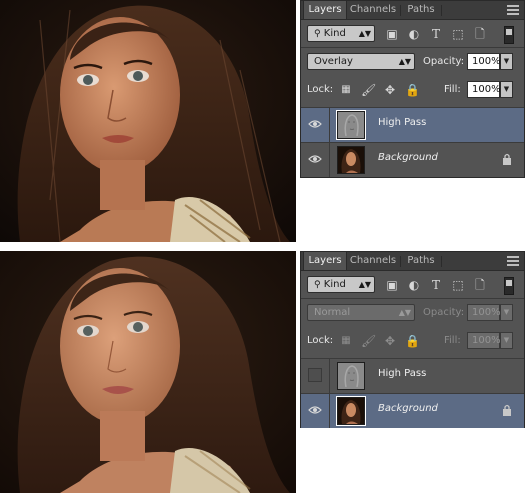 The width and height of the screenshot is (525, 493). I want to click on blend-mode-select: Overlay ▲▼, so click(361, 61).